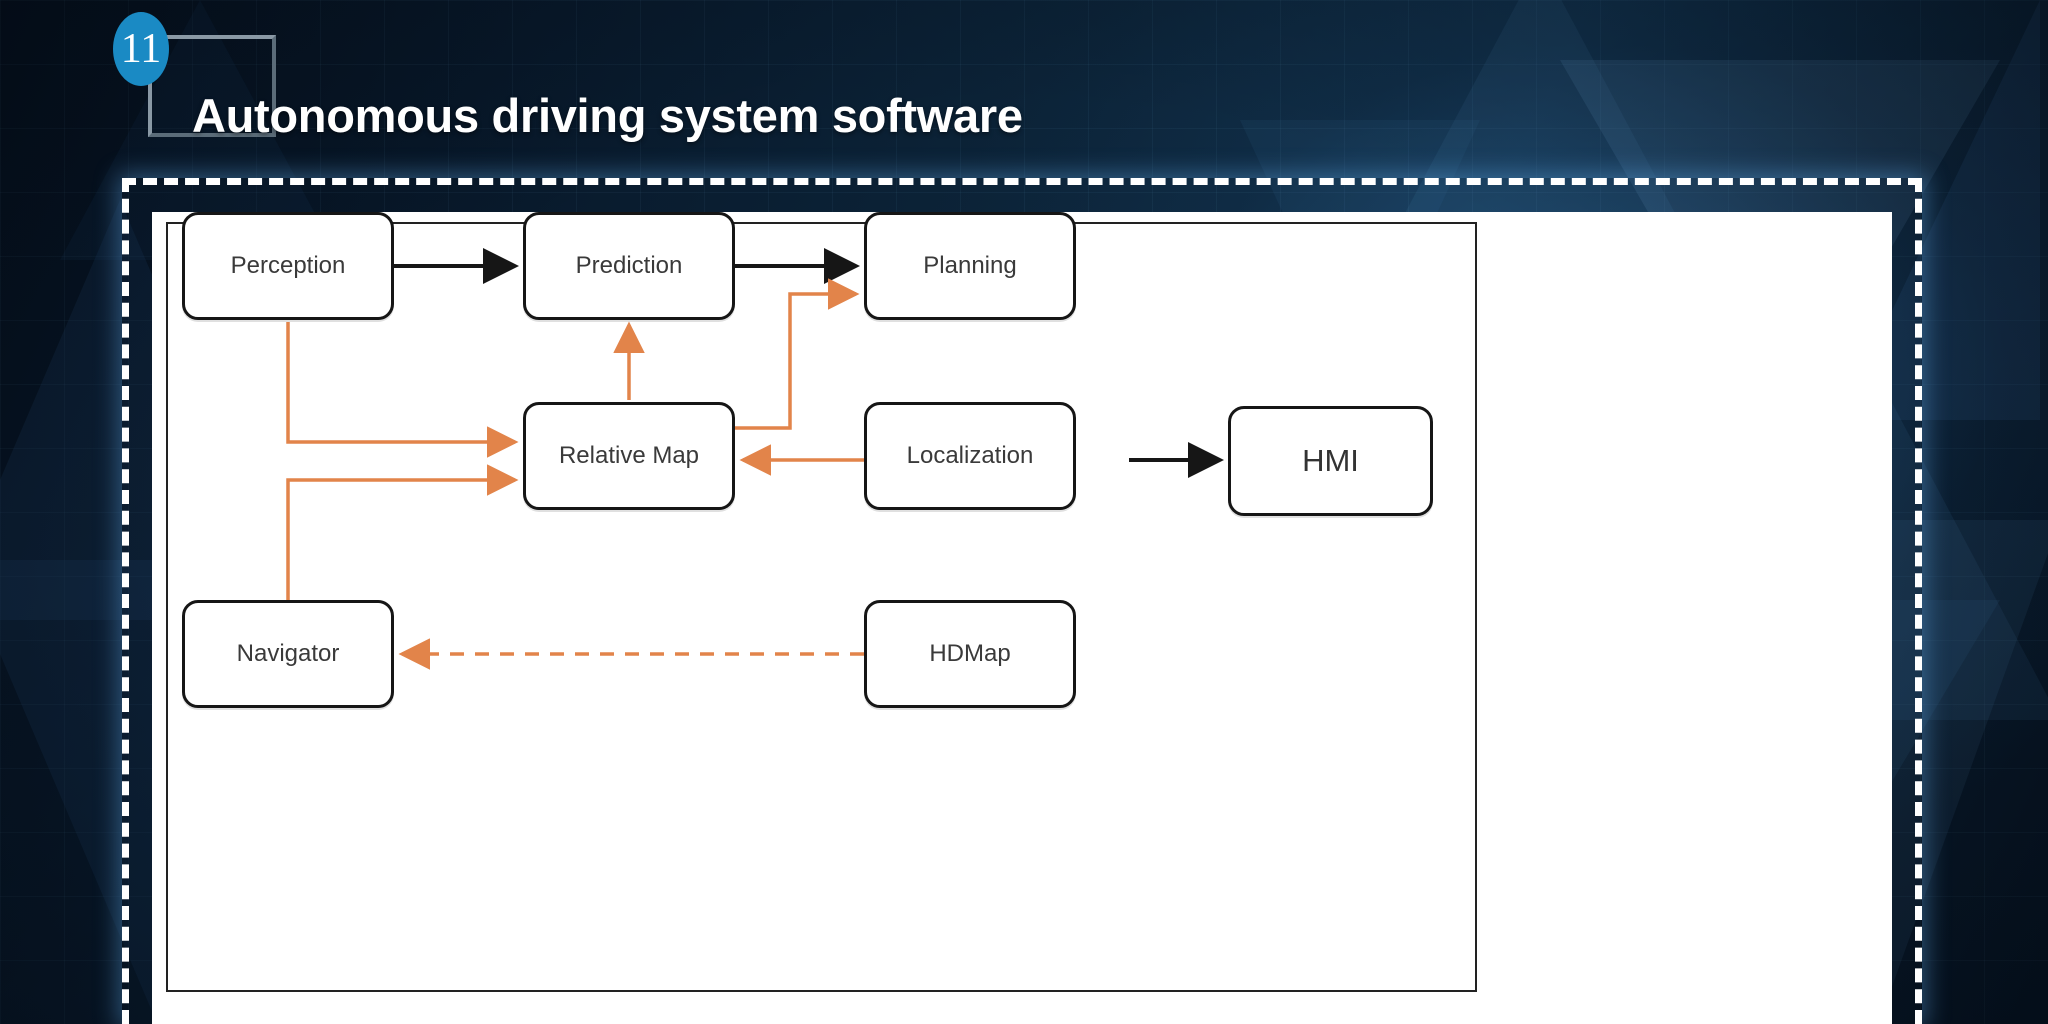 The image size is (2048, 1024). What do you see at coordinates (288, 266) in the screenshot?
I see `node-perception: Perception` at bounding box center [288, 266].